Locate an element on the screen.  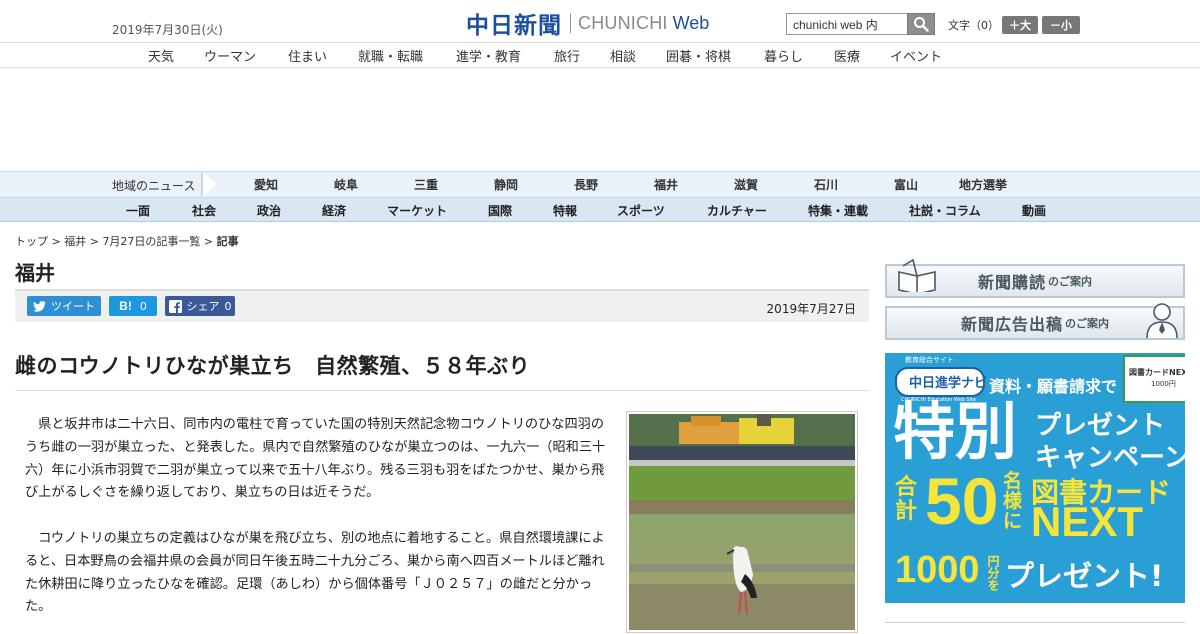
promo-badge-small: 教育総合サイト is located at coordinates (929, 360).